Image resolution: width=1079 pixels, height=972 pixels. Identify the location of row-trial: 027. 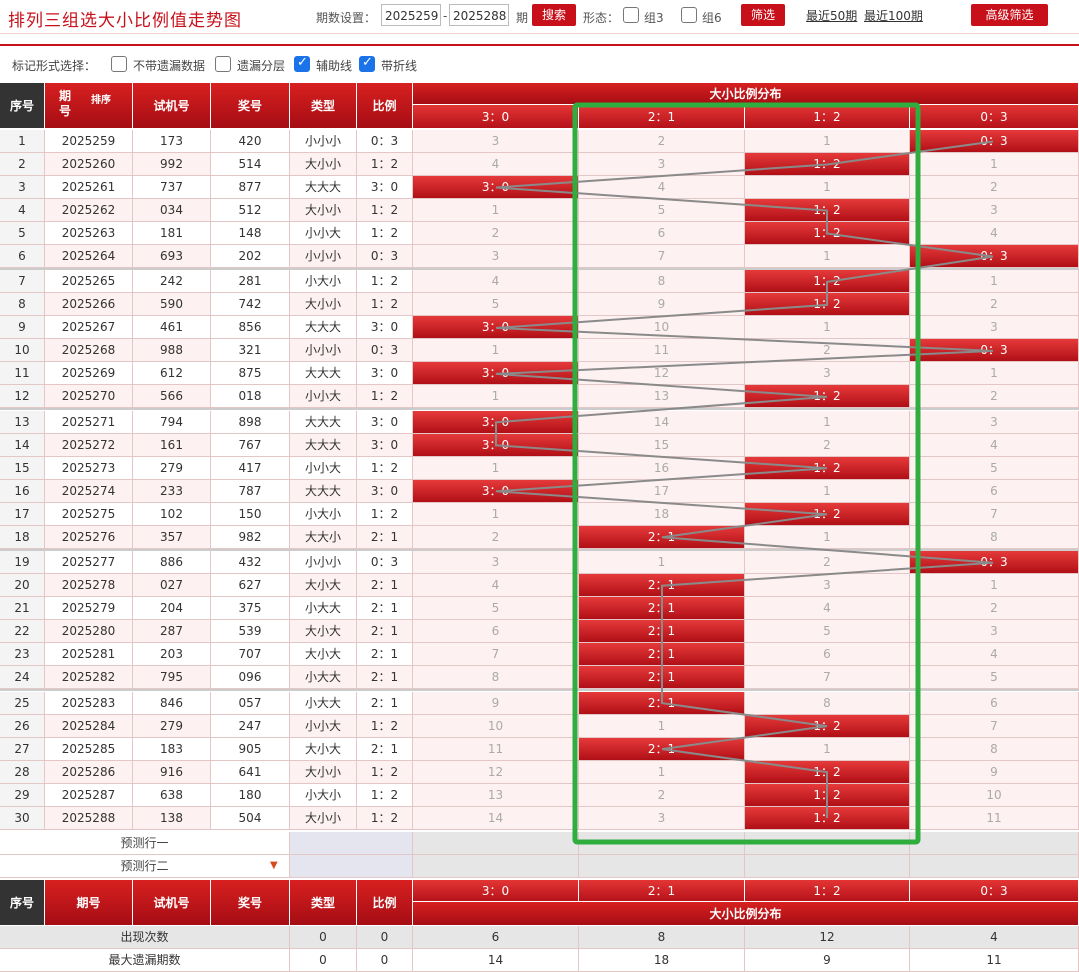
(172, 586).